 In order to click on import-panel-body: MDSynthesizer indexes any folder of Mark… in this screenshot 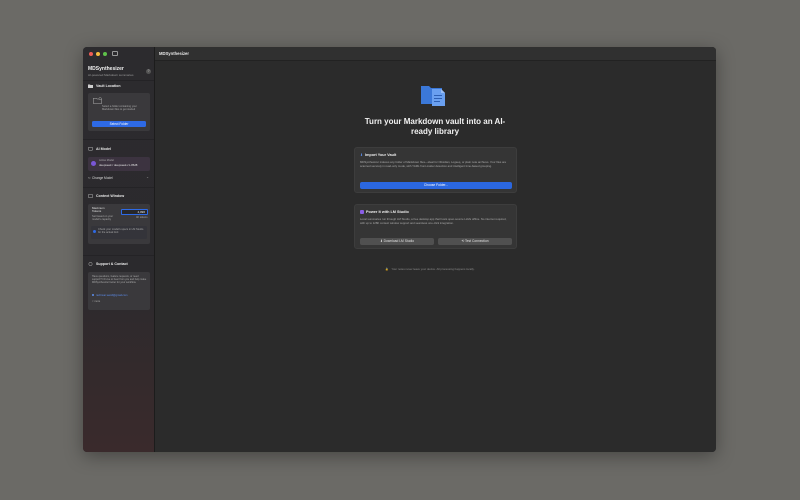, I will do `click(433, 164)`.